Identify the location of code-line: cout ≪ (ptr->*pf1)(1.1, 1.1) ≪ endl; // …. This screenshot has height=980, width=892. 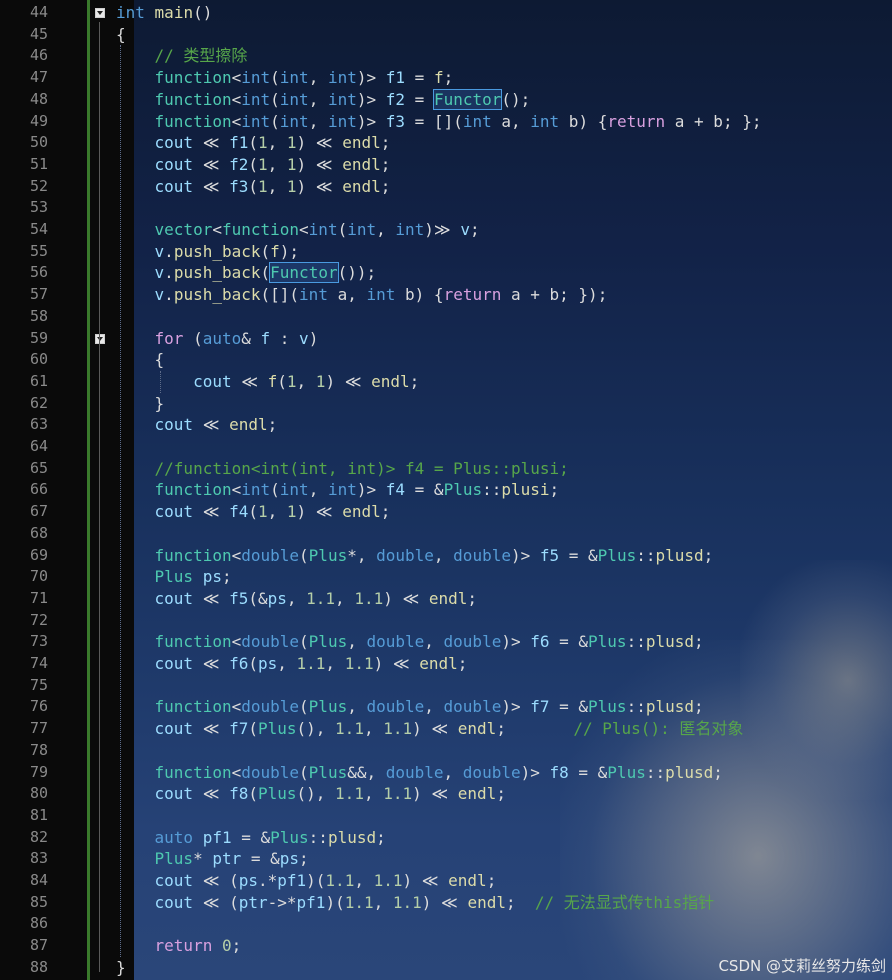
(415, 903).